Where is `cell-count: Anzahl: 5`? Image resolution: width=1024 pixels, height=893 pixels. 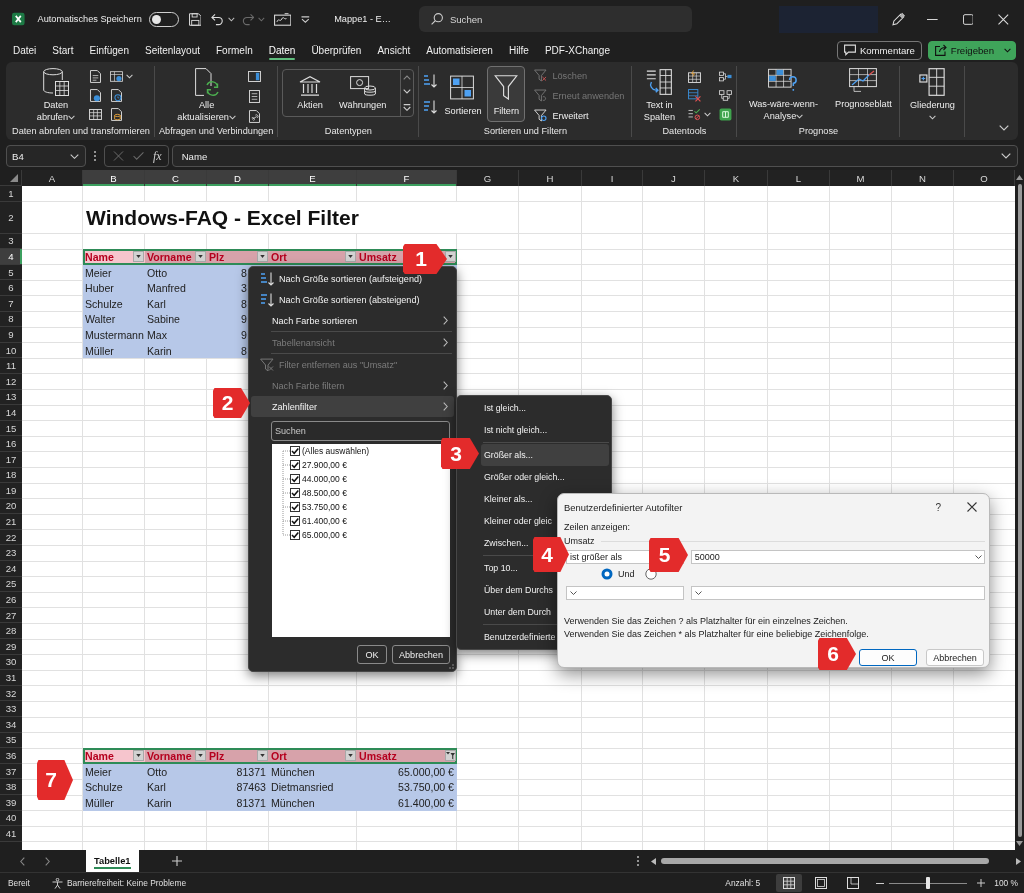
cell-count: Anzahl: 5 is located at coordinates (743, 883).